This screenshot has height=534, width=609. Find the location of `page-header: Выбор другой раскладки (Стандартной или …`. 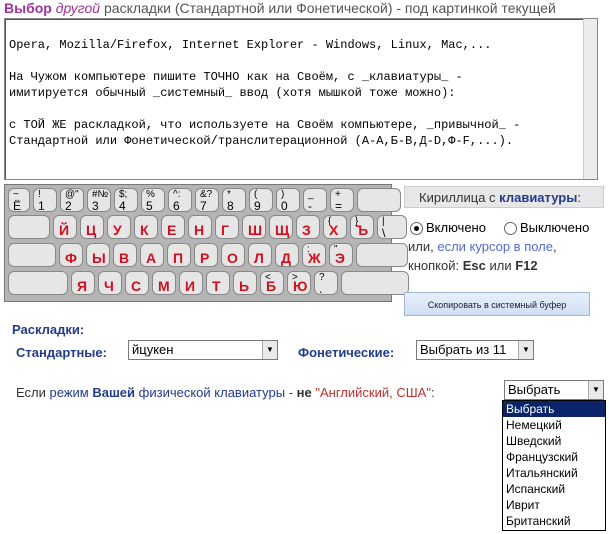

page-header: Выбор другой раскладки (Стандартной или … is located at coordinates (280, 8).